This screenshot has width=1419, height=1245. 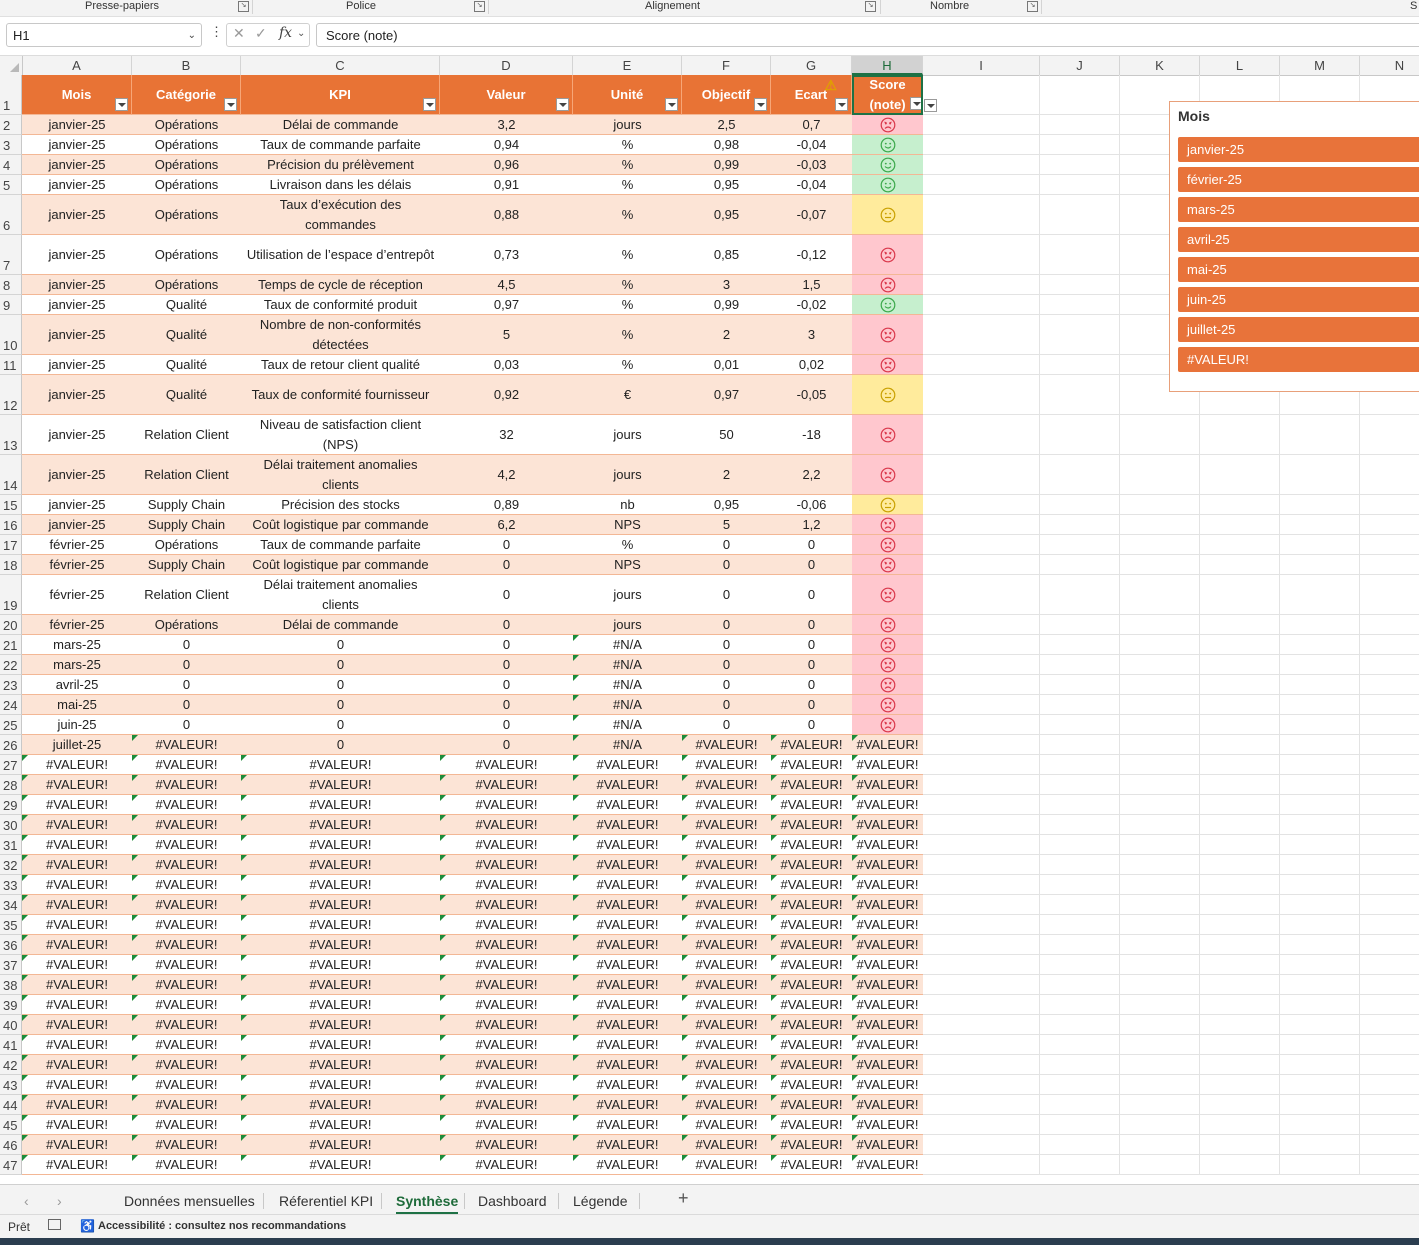 I want to click on formula-input: Score (note), so click(x=867, y=35).